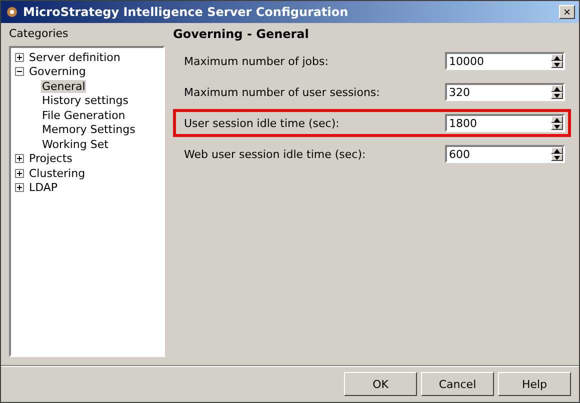  What do you see at coordinates (85, 101) in the screenshot?
I see `tree-item: History settings` at bounding box center [85, 101].